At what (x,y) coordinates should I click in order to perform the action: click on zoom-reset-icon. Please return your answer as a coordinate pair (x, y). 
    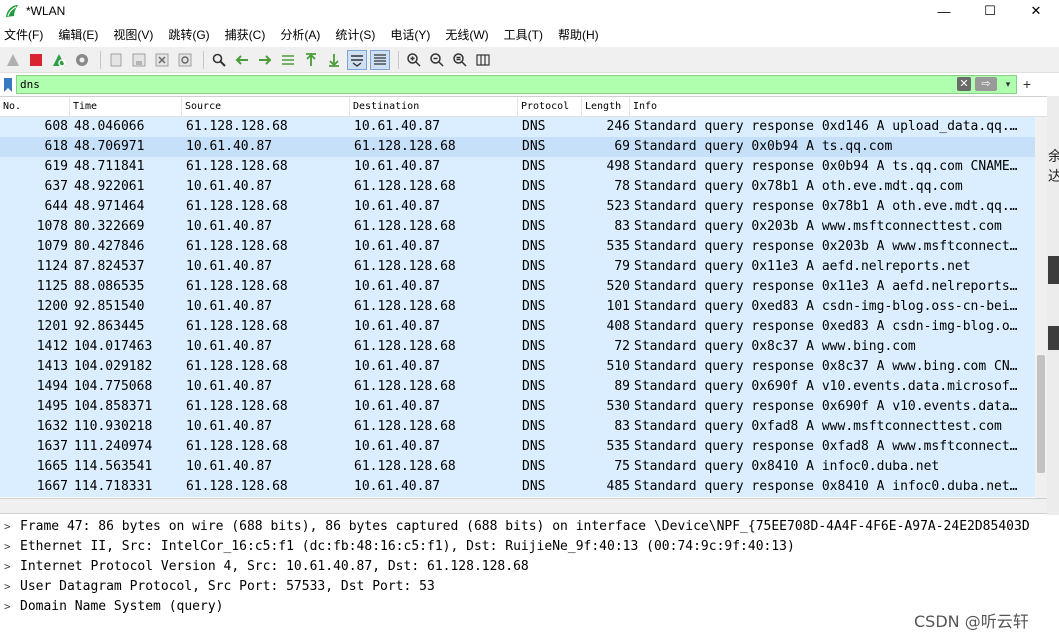
    Looking at the image, I should click on (460, 59).